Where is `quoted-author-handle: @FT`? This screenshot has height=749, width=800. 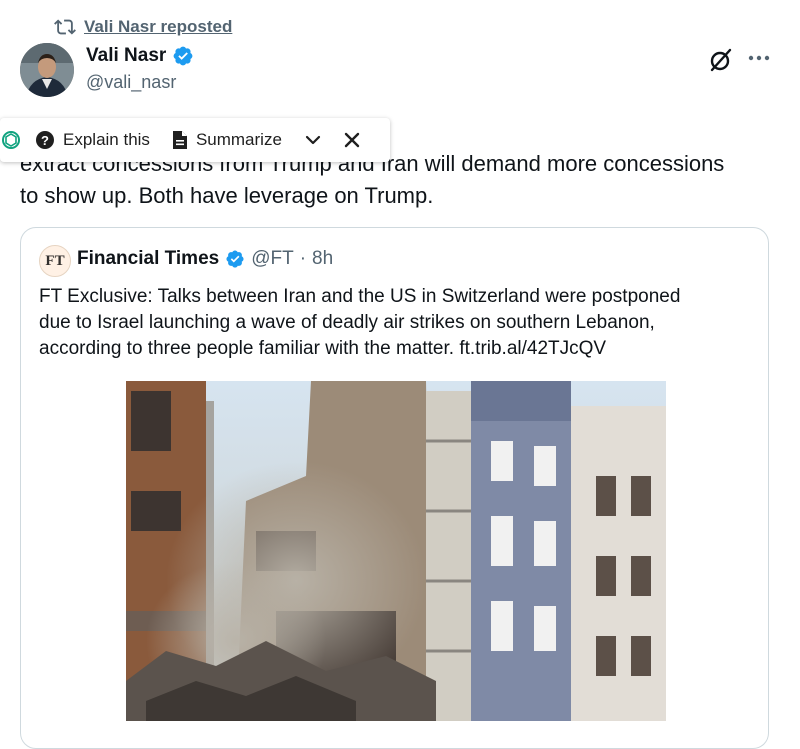
quoted-author-handle: @FT is located at coordinates (272, 259).